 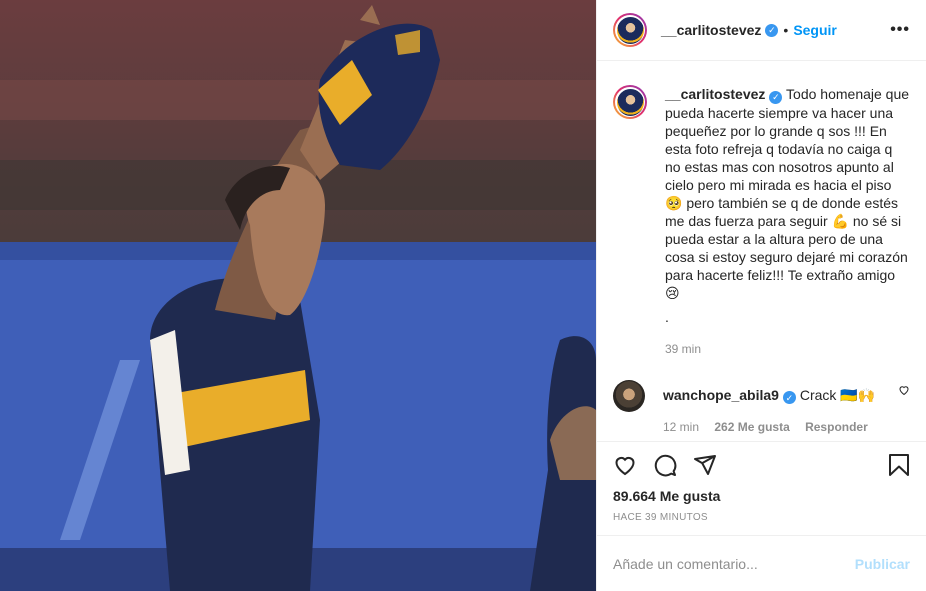 What do you see at coordinates (667, 316) in the screenshot?
I see `caption-extra: .` at bounding box center [667, 316].